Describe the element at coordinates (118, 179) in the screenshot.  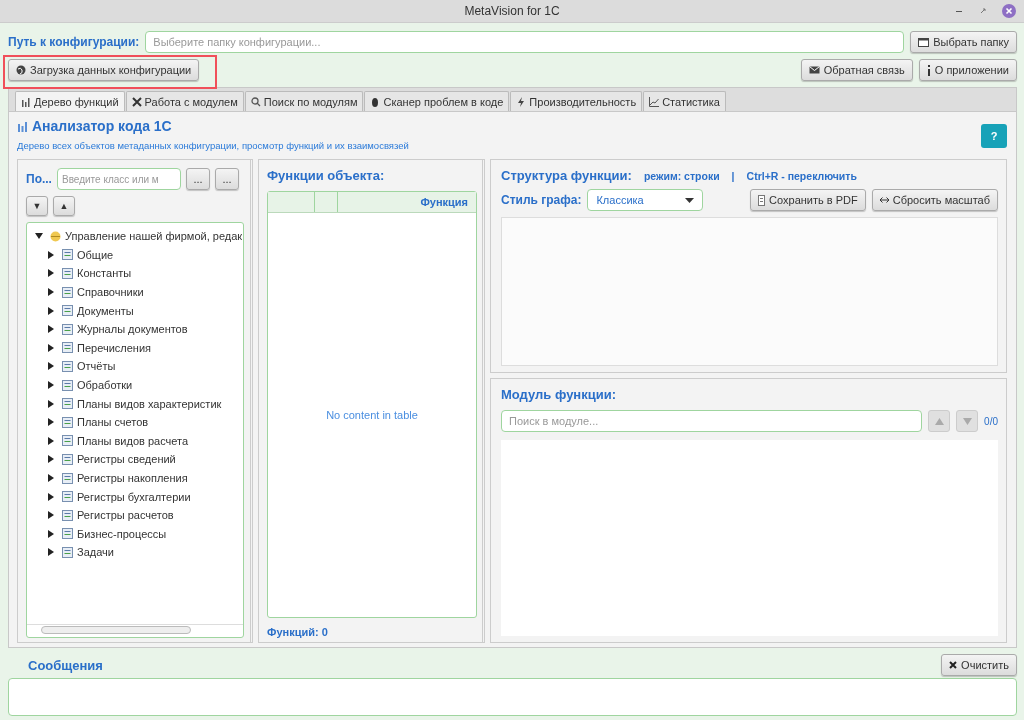
I see `search-field: Введите класс или м` at that location.